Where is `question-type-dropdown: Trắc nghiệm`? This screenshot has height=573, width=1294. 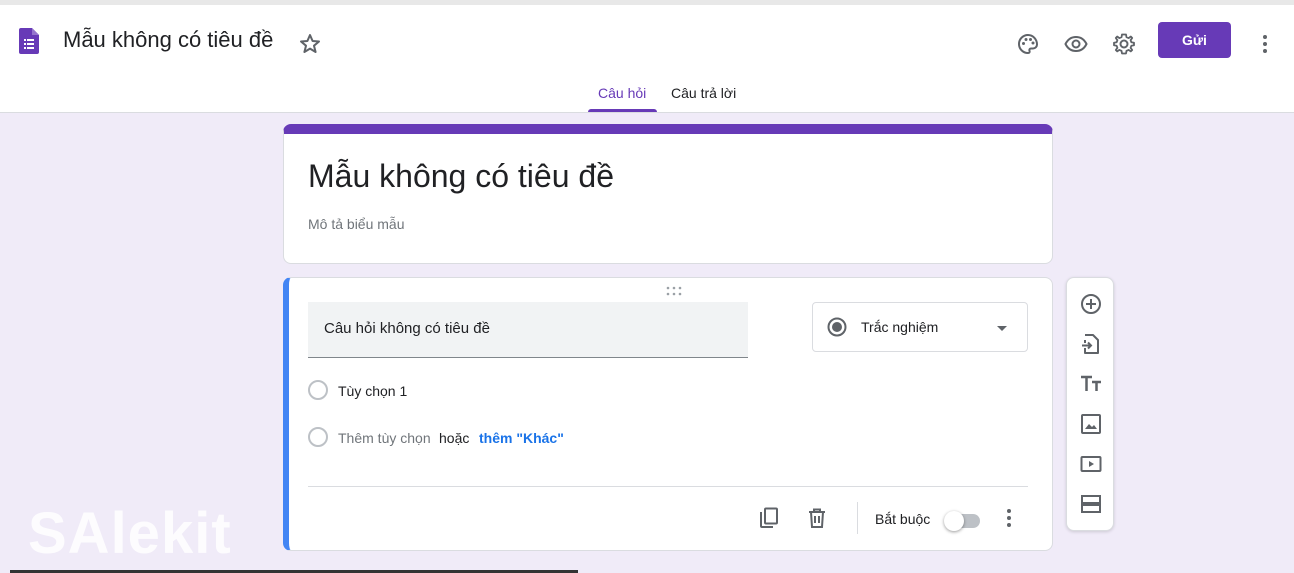
question-type-dropdown: Trắc nghiệm is located at coordinates (920, 327).